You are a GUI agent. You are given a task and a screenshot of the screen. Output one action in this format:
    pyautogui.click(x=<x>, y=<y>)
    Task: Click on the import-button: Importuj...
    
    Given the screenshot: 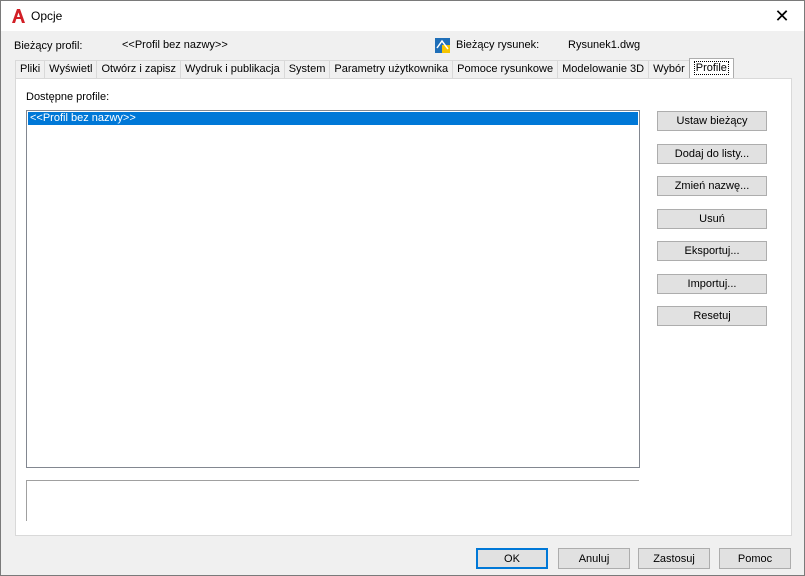 What is the action you would take?
    pyautogui.click(x=712, y=284)
    